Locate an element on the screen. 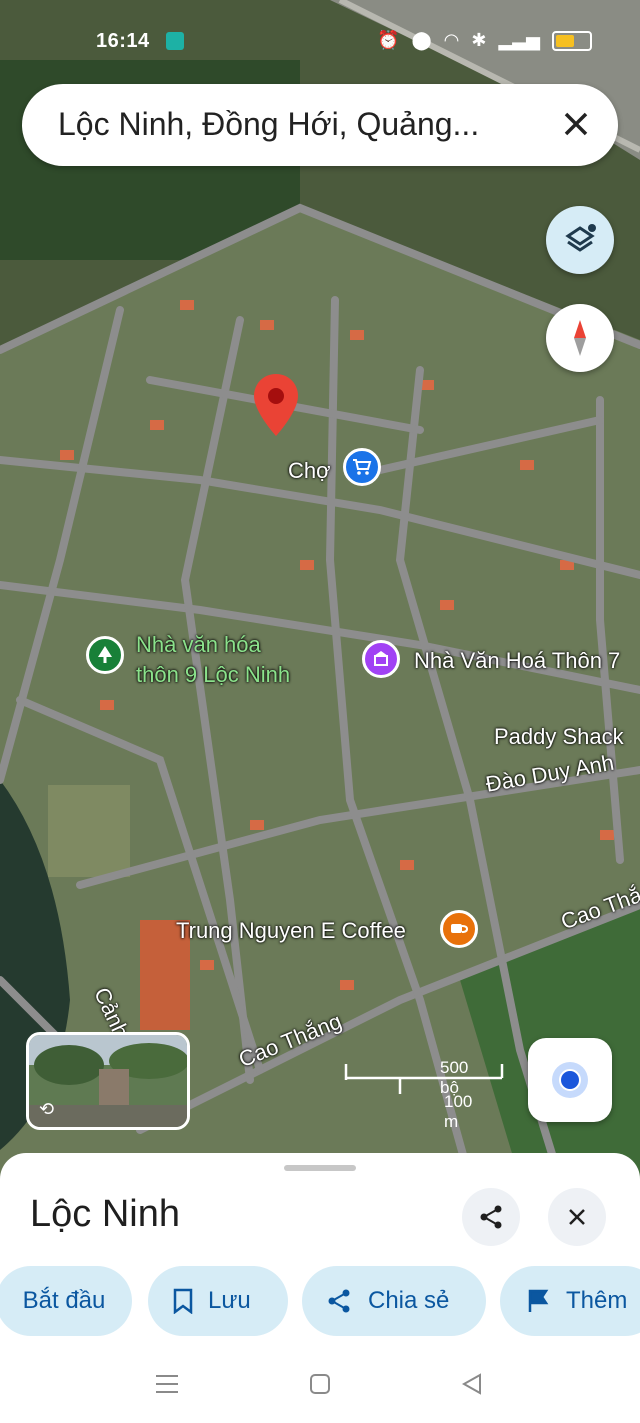  poi-label-paddy-shack: Paddy Shack is located at coordinates (559, 737).